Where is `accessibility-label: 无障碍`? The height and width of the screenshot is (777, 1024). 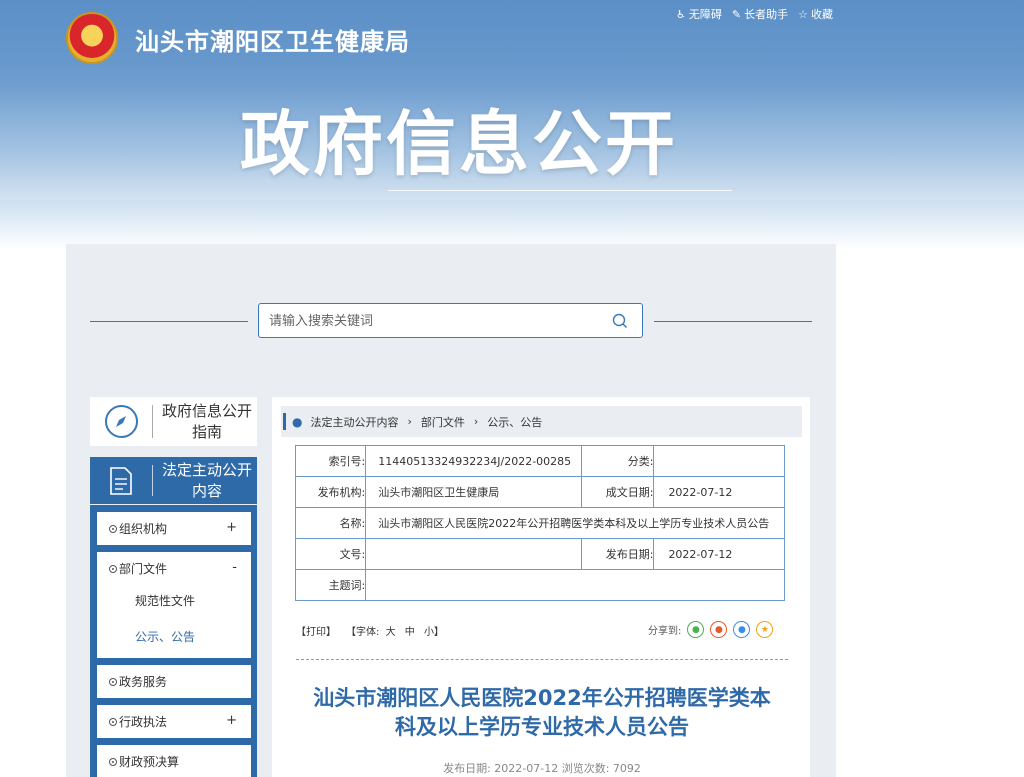 accessibility-label: 无障碍 is located at coordinates (705, 14).